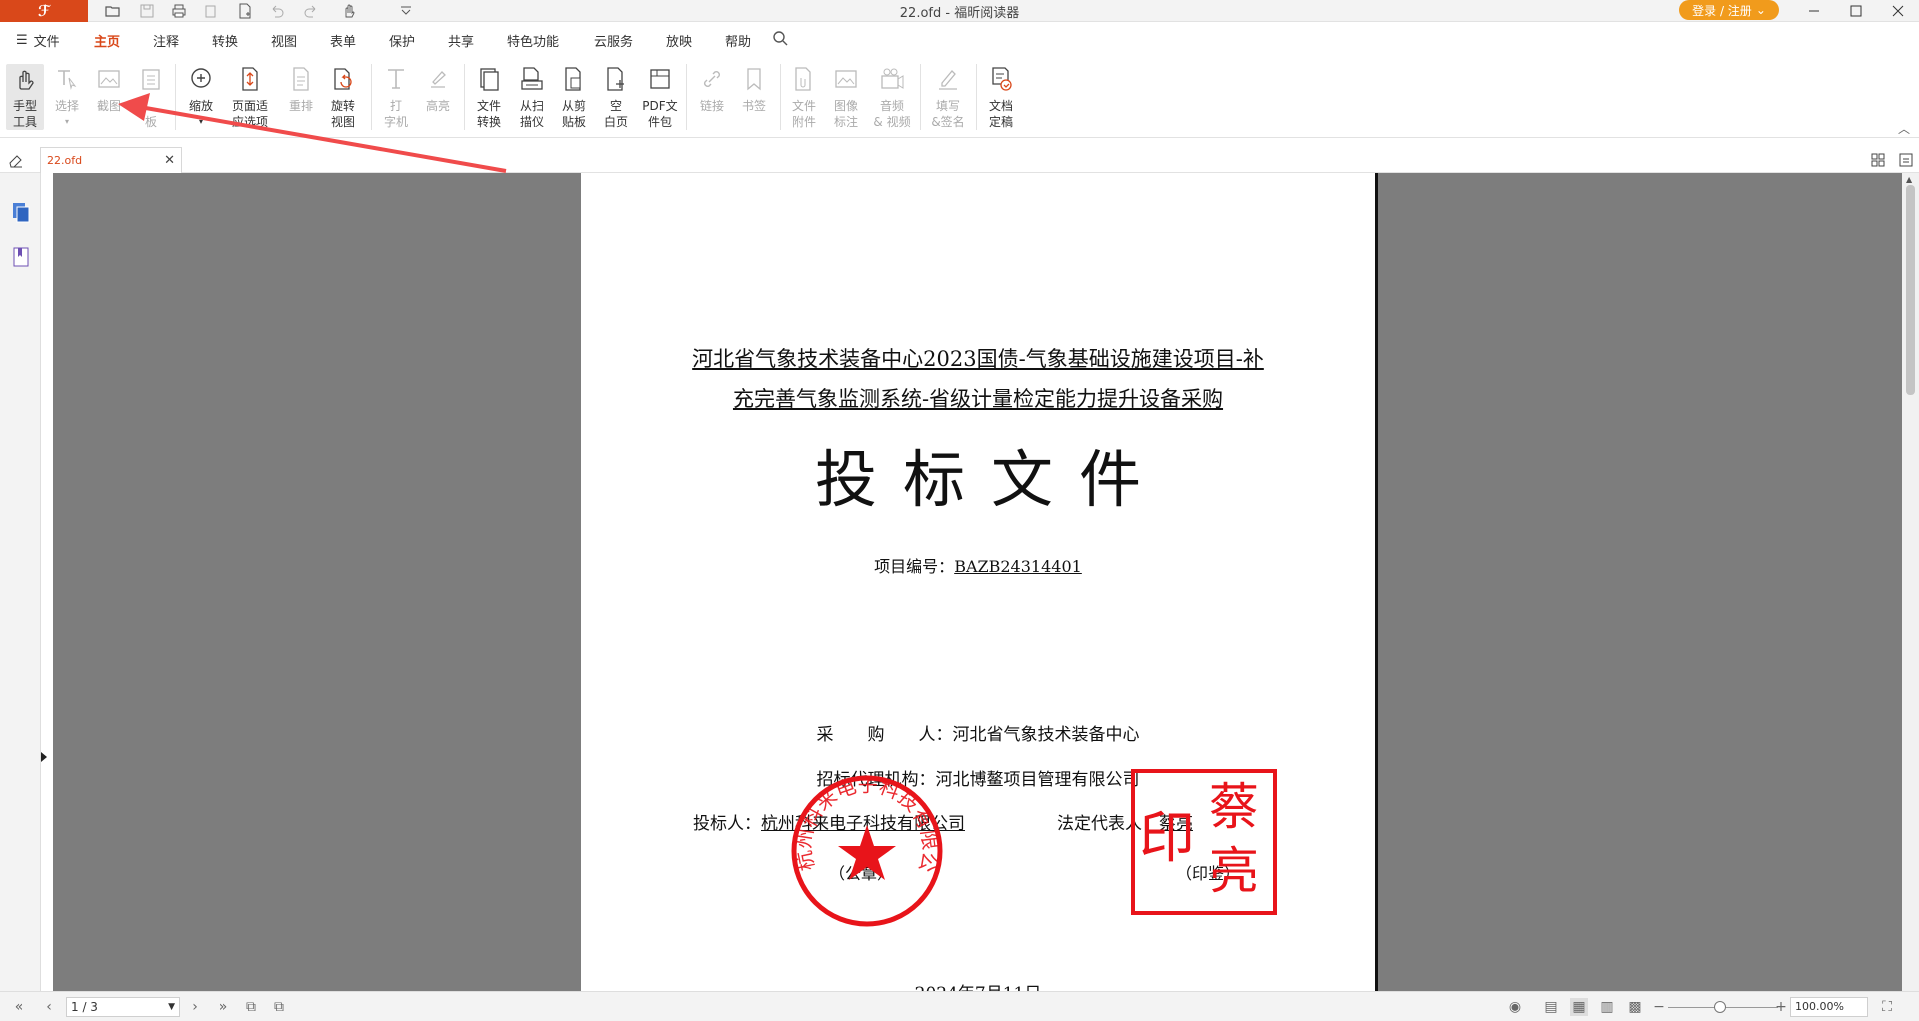 Image resolution: width=1919 pixels, height=1021 pixels. What do you see at coordinates (461, 40) in the screenshot?
I see `tab-share: 共享` at bounding box center [461, 40].